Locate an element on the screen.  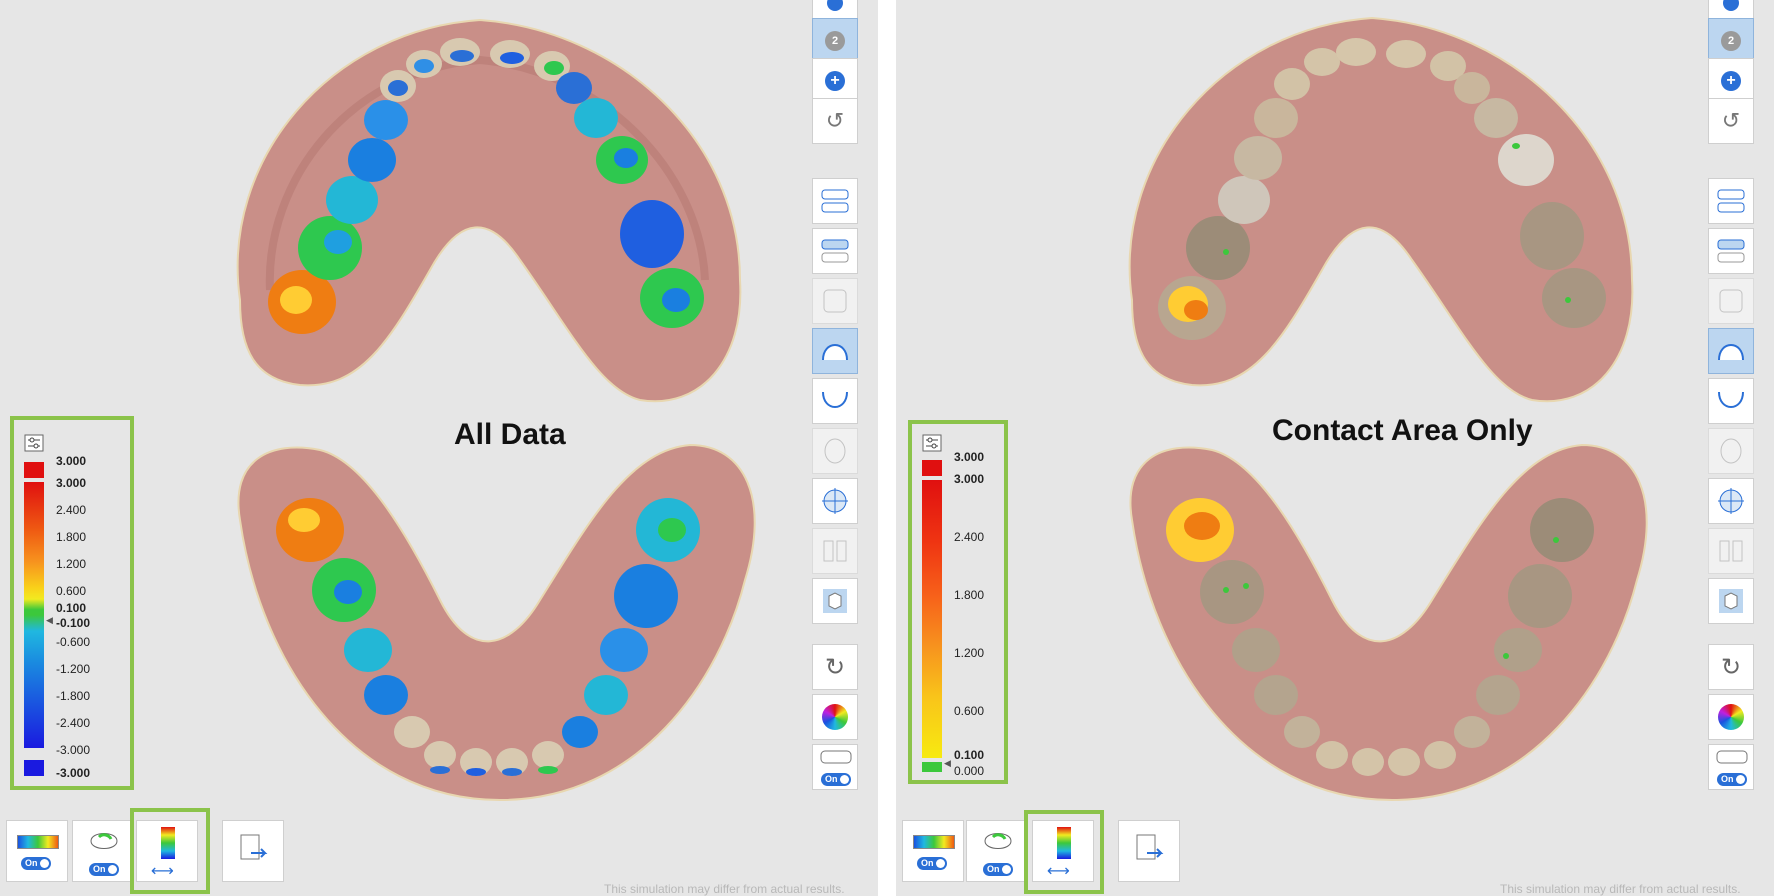
view-caption: All Data is located at coordinates (510, 434).